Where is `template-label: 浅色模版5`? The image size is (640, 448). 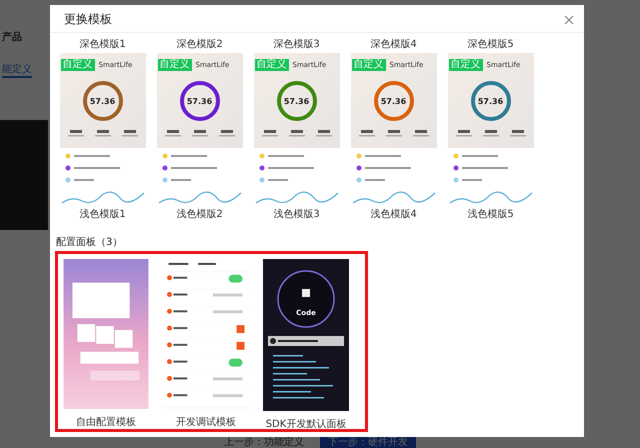 template-label: 浅色模版5 is located at coordinates (490, 214).